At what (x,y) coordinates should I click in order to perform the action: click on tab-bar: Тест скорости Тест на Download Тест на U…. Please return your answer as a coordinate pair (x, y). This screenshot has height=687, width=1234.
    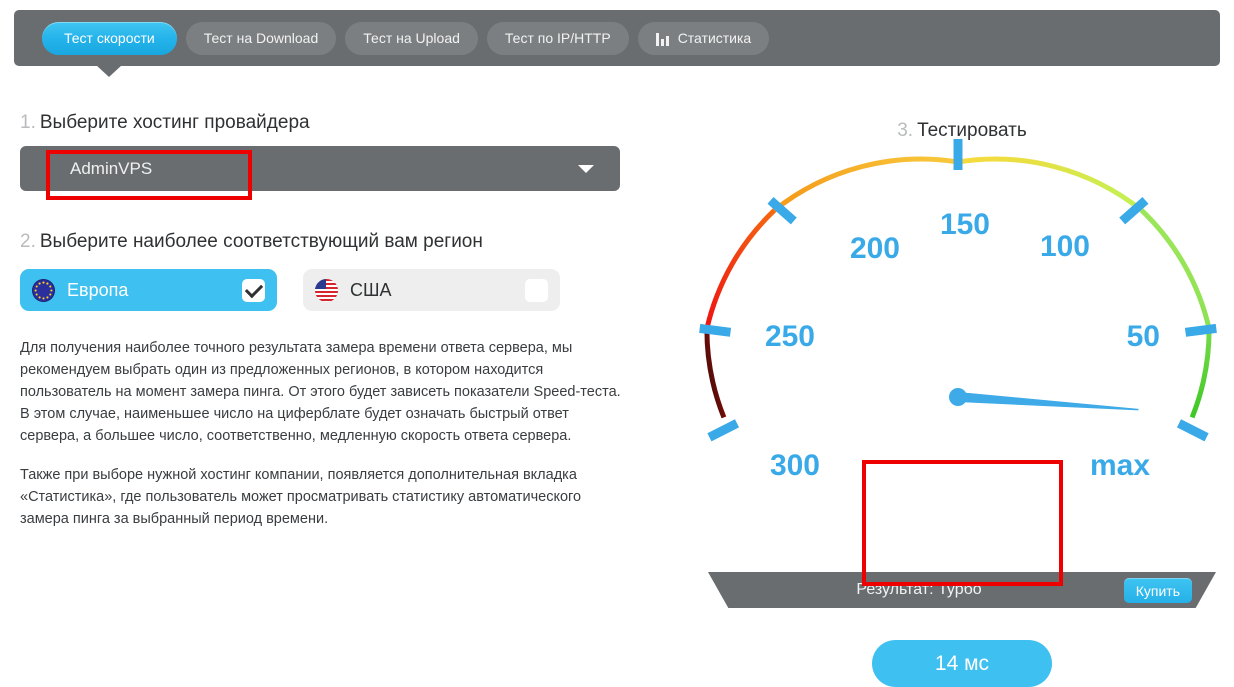
    Looking at the image, I should click on (617, 38).